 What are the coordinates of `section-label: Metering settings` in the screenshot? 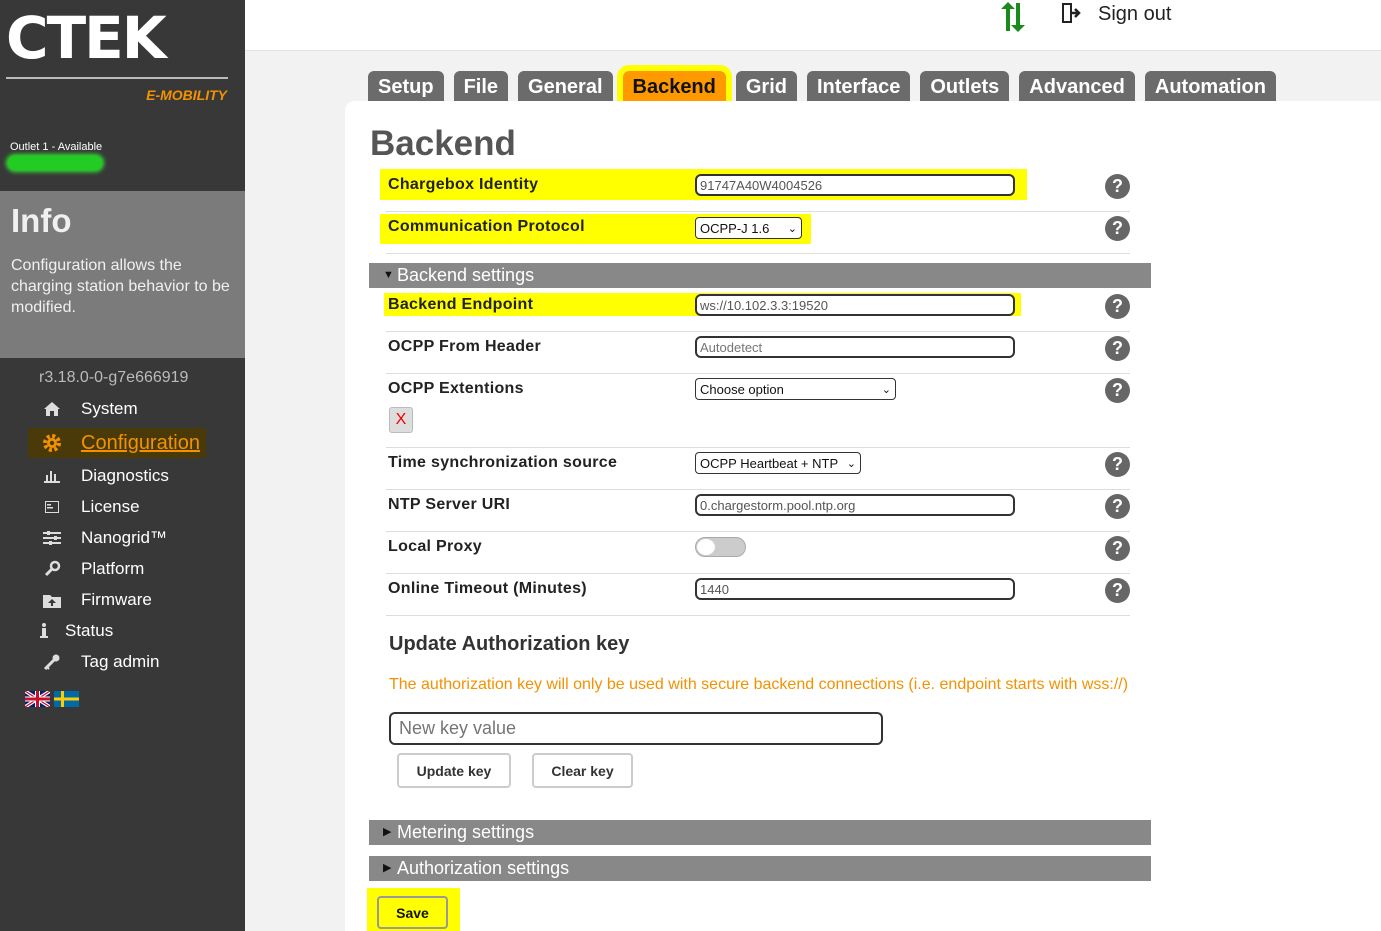 It's located at (466, 832).